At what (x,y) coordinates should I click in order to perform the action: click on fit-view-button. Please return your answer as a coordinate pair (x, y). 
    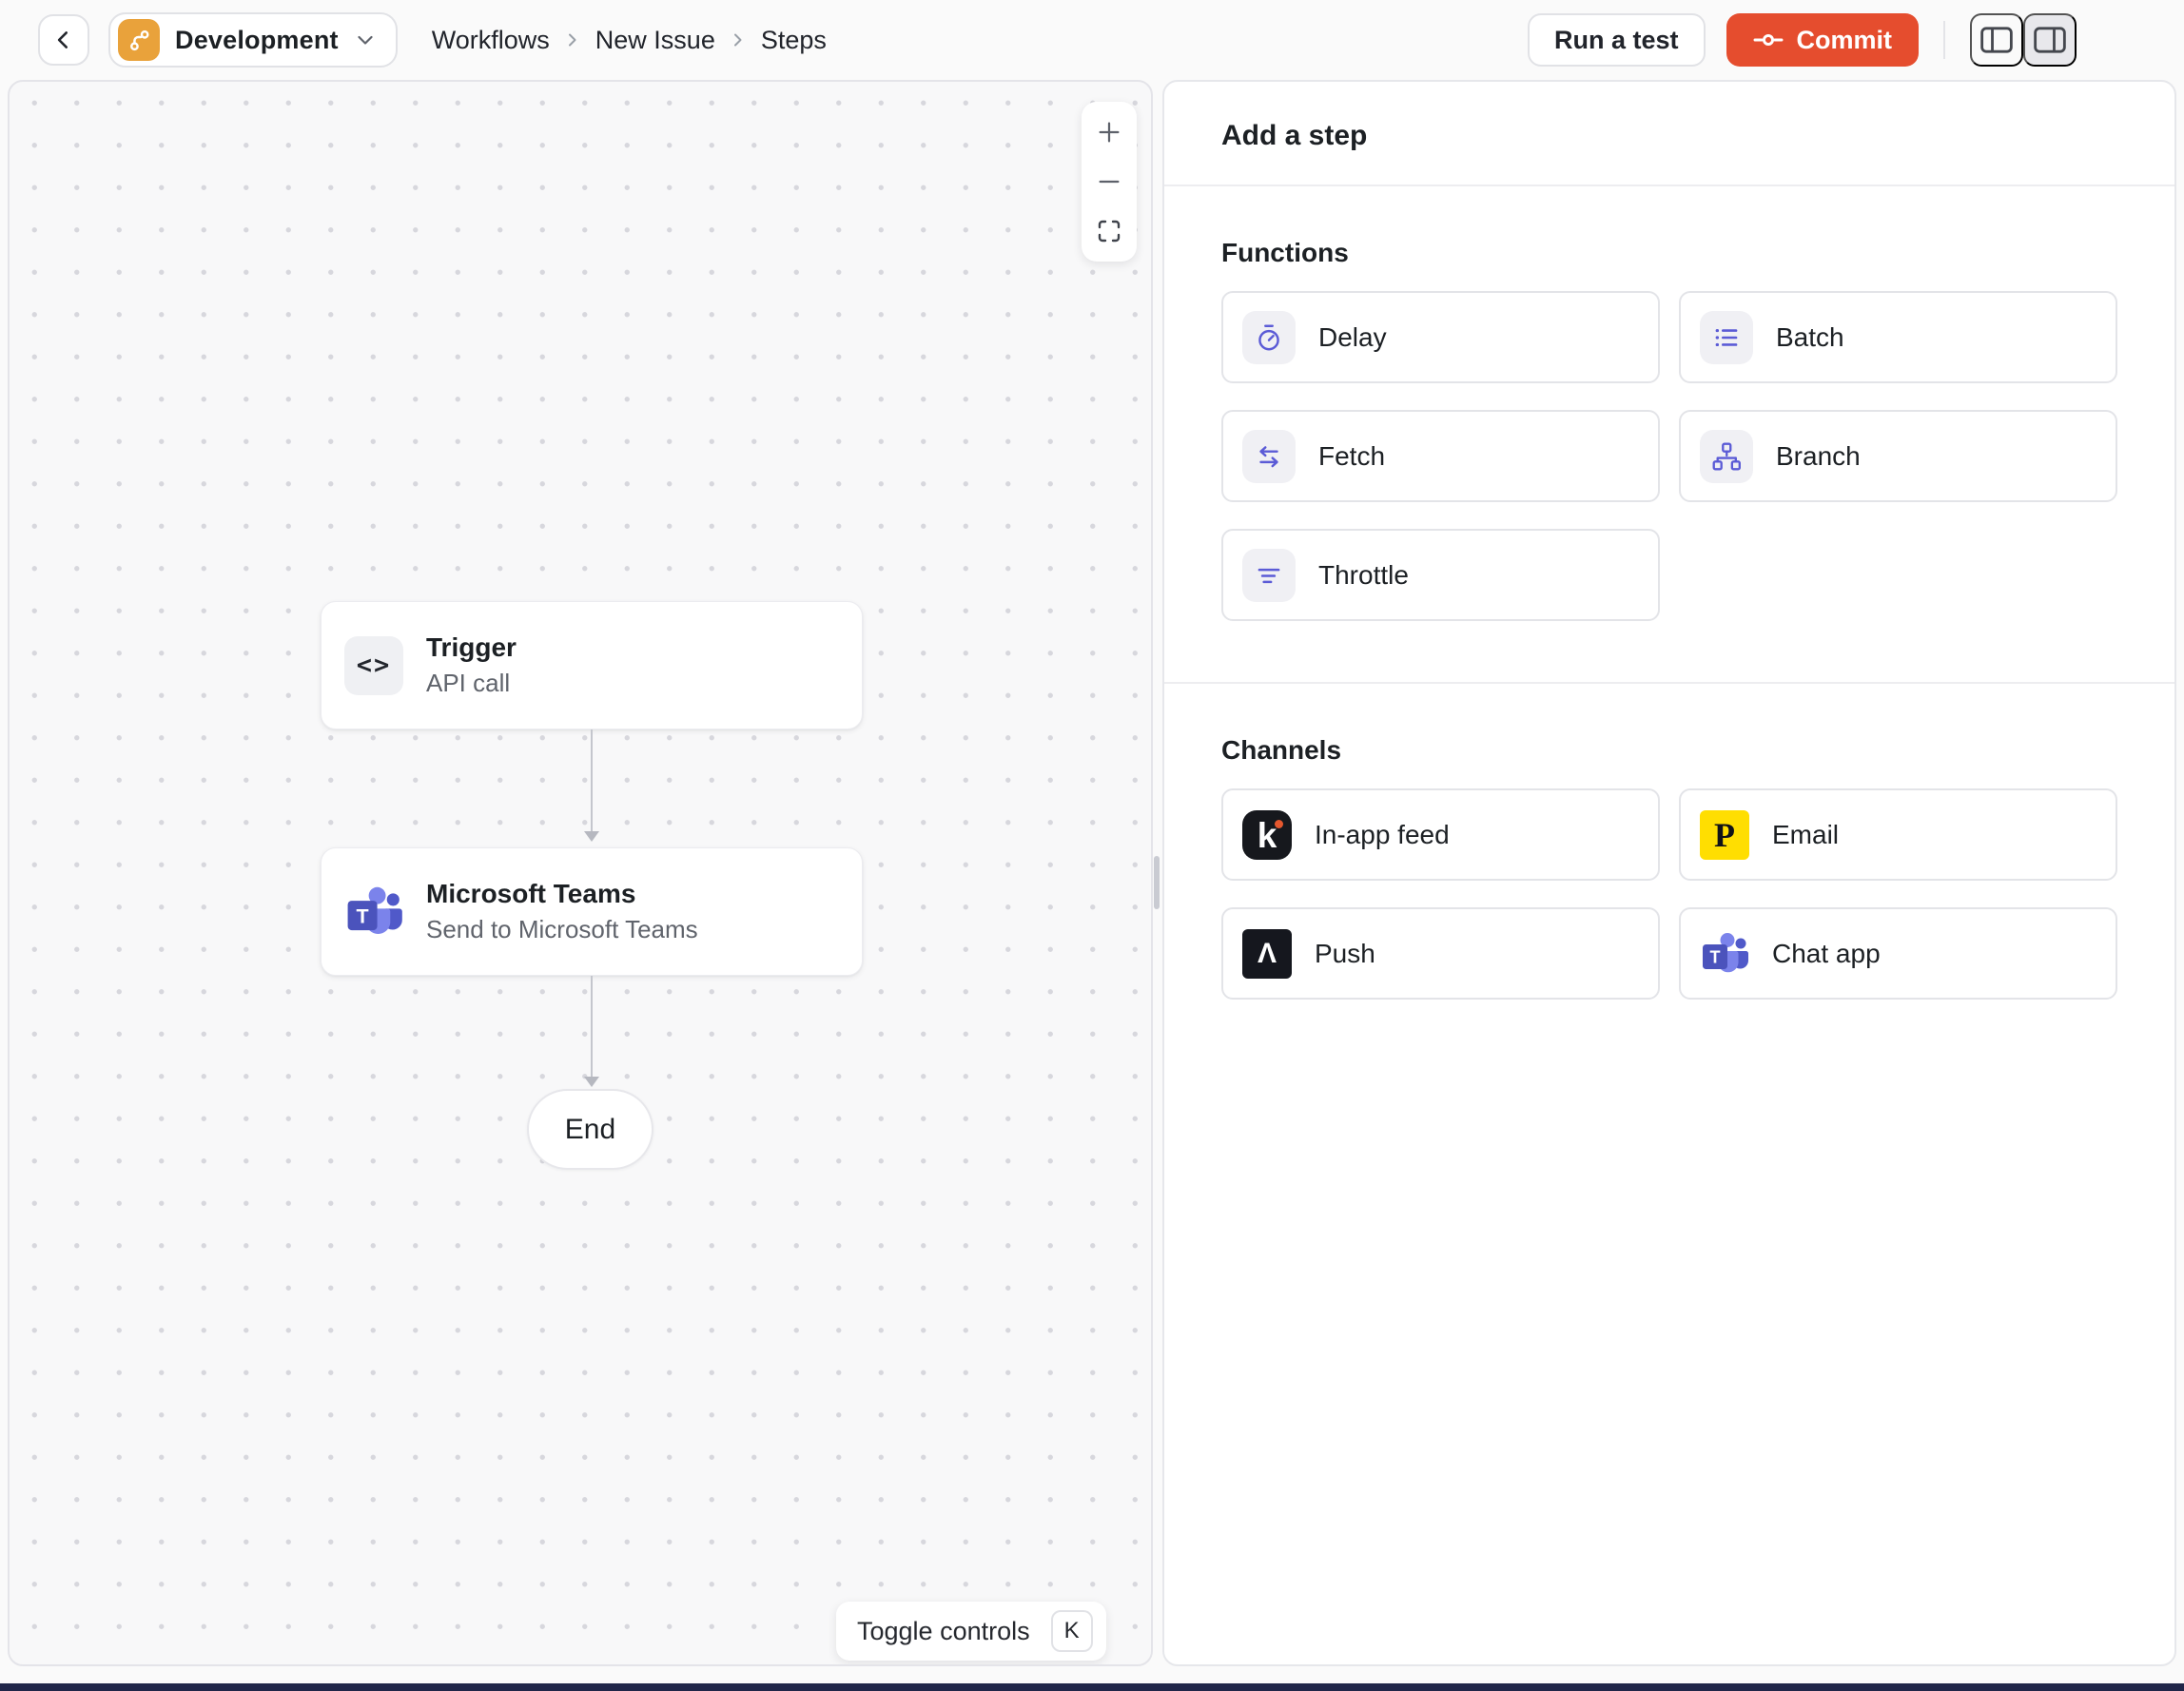
    Looking at the image, I should click on (1109, 231).